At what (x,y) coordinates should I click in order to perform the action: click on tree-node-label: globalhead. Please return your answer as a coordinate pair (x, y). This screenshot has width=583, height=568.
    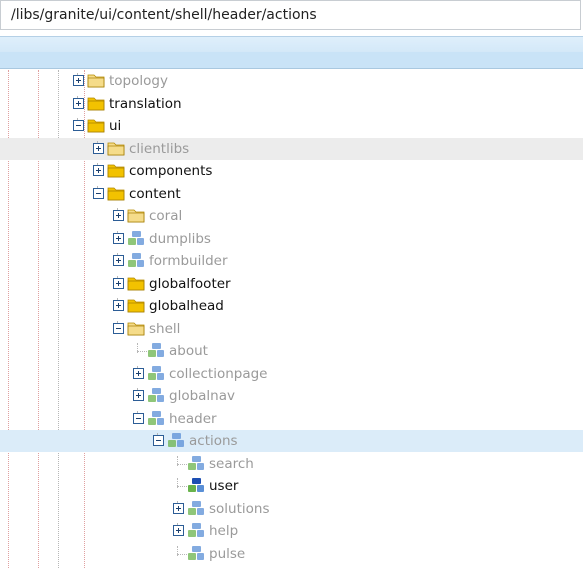
    Looking at the image, I should click on (186, 306).